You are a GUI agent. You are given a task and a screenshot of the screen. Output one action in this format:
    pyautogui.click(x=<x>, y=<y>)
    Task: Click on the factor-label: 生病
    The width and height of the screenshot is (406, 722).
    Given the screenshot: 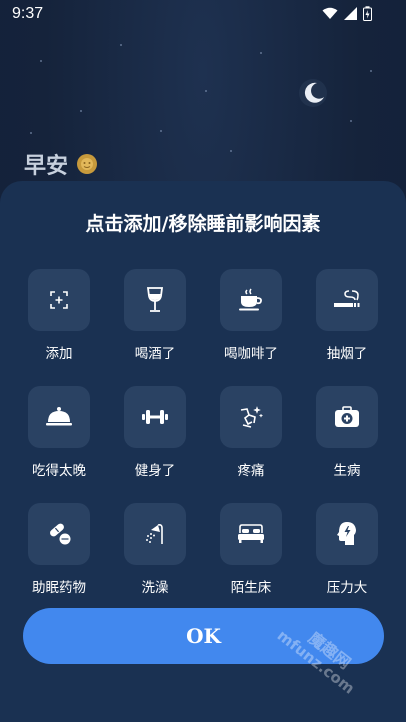 What is the action you would take?
    pyautogui.click(x=347, y=471)
    